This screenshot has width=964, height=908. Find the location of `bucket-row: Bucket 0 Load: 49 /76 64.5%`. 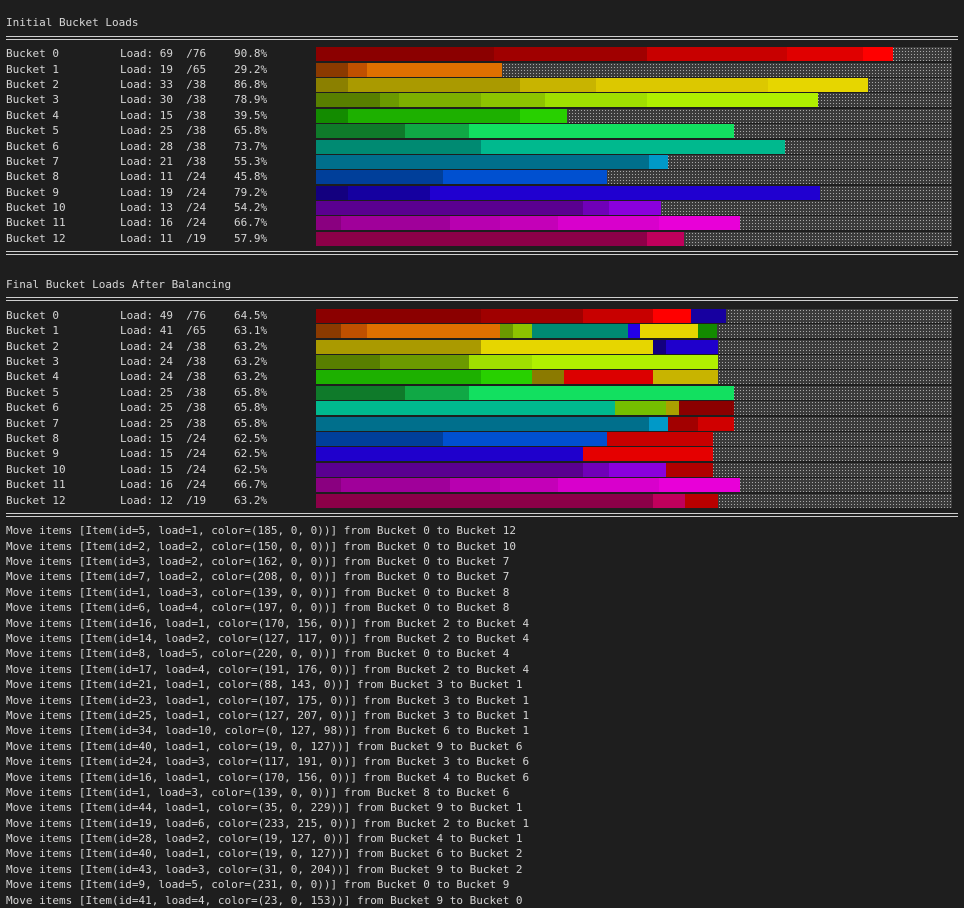

bucket-row: Bucket 0 Load: 49 /76 64.5% is located at coordinates (482, 315).